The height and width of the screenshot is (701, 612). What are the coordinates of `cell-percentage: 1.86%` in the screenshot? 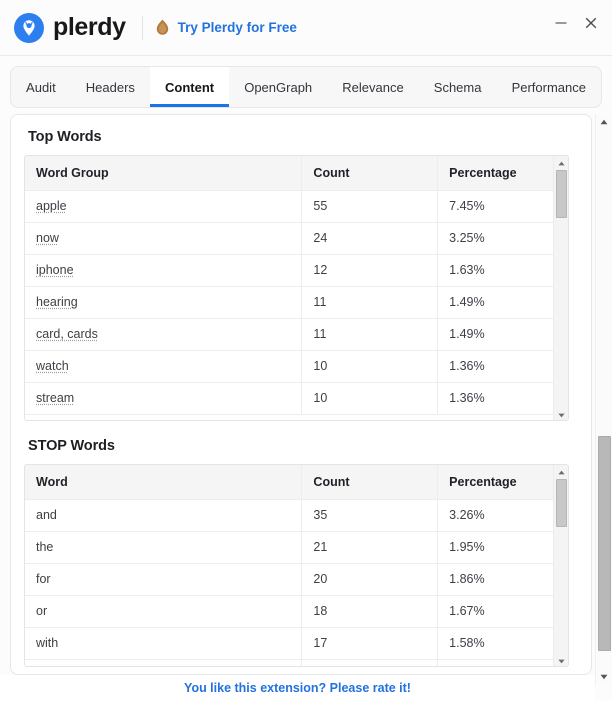 It's located at (502, 579).